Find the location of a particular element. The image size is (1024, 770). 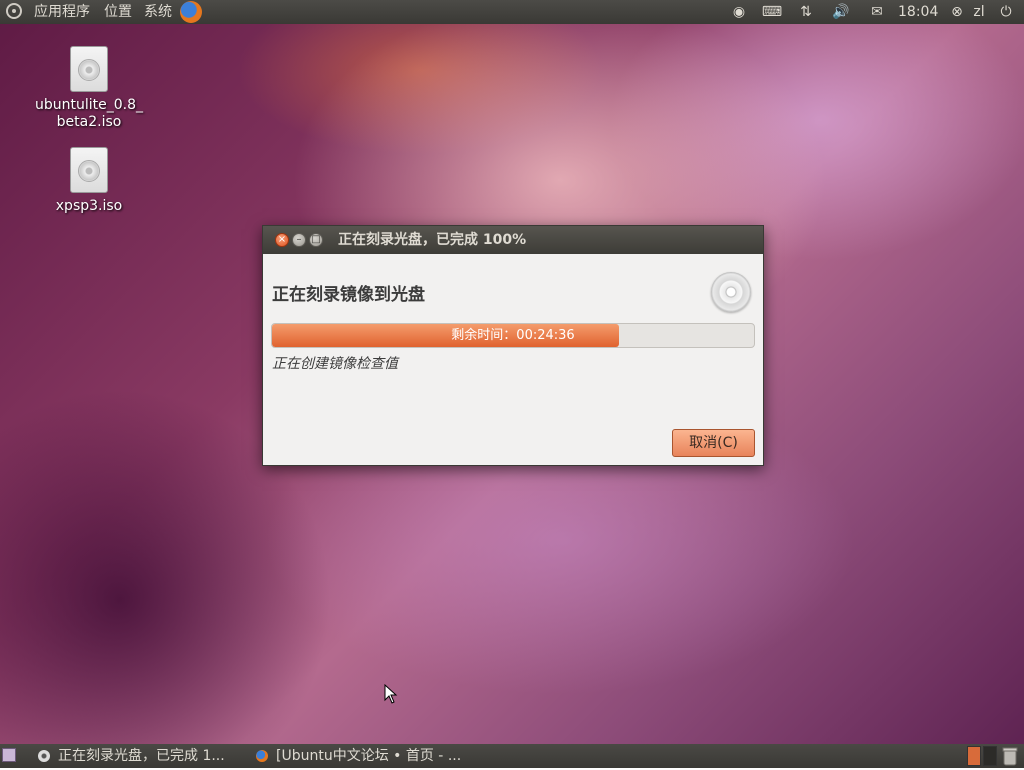

volume-icon: 🔊 is located at coordinates (841, 12).